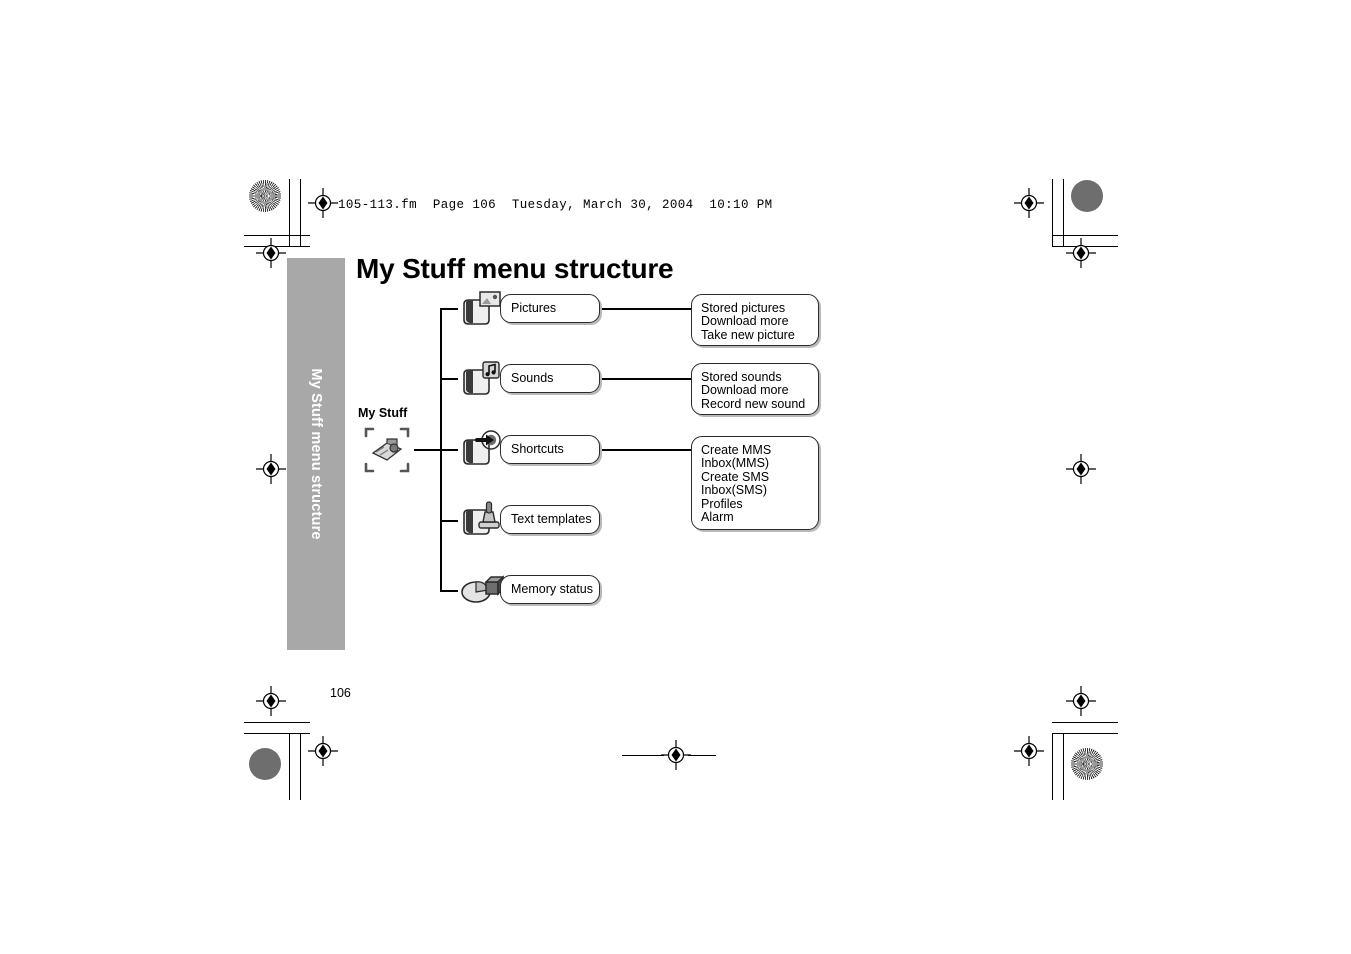 This screenshot has height=954, width=1351. I want to click on tree-link-pictures, so click(646, 309).